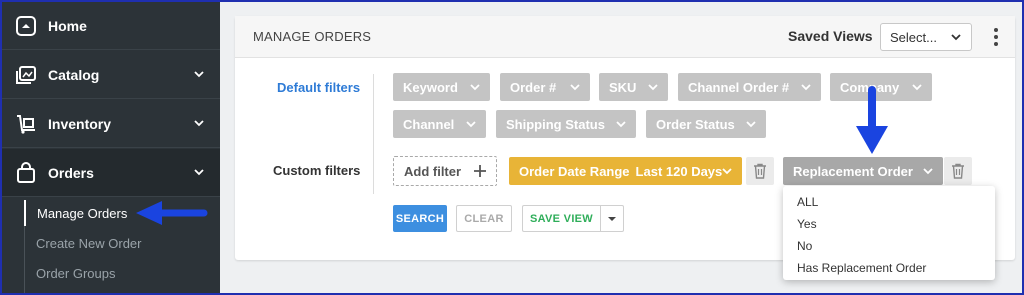 The height and width of the screenshot is (295, 1024). Describe the element at coordinates (26, 75) in the screenshot. I see `catalog-icon` at that location.